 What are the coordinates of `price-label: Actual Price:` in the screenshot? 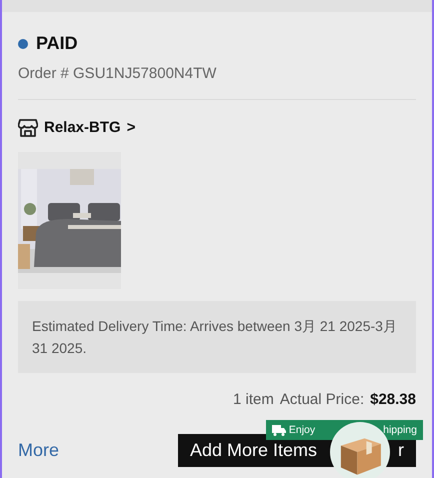 It's located at (322, 399).